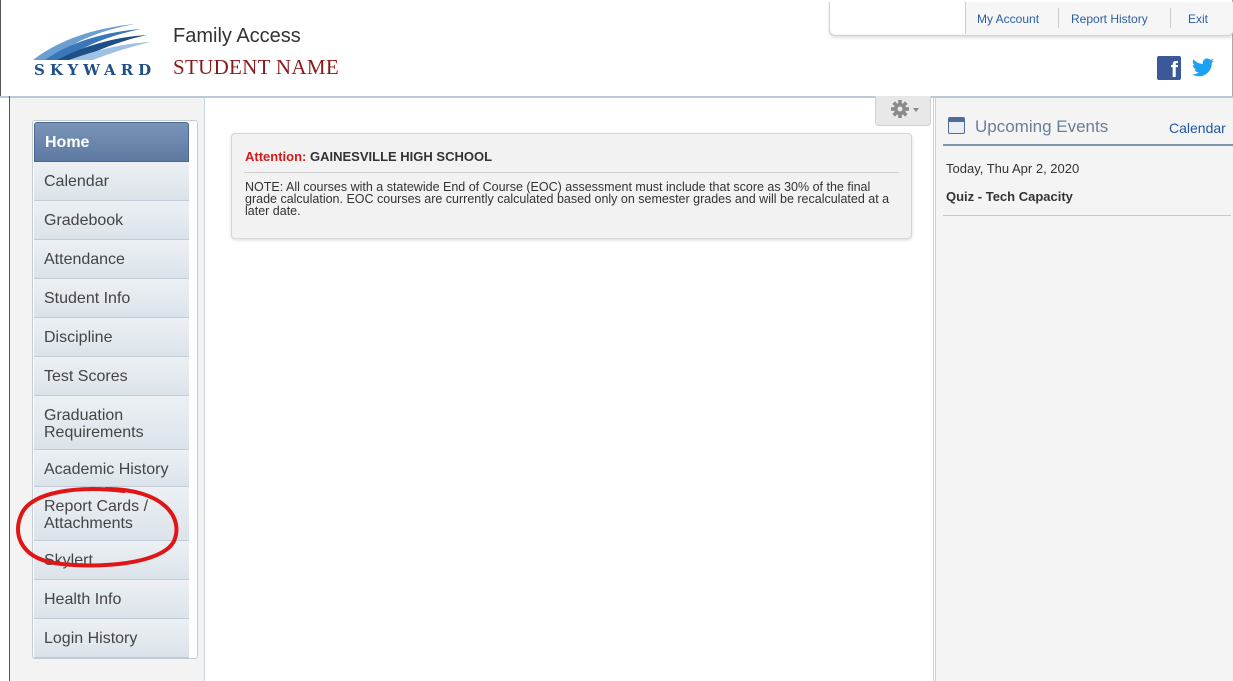  What do you see at coordinates (1042, 126) in the screenshot?
I see `upcoming-events-title: Upcoming Events` at bounding box center [1042, 126].